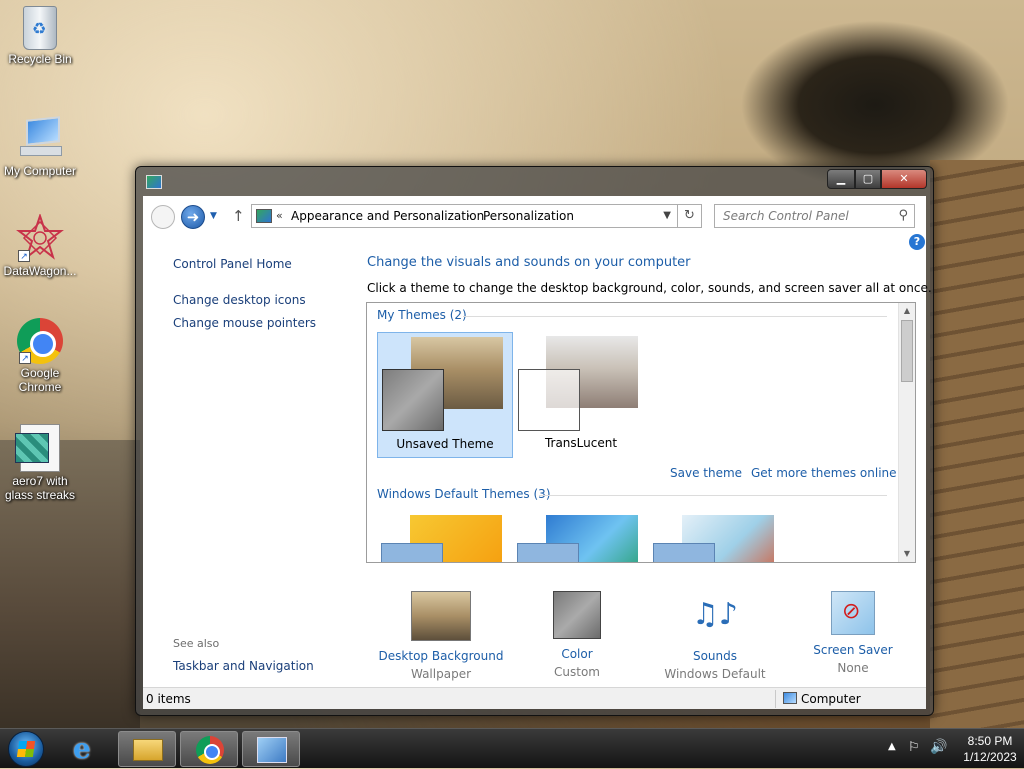  Describe the element at coordinates (914, 747) in the screenshot. I see `network-icon: ⚐` at that location.